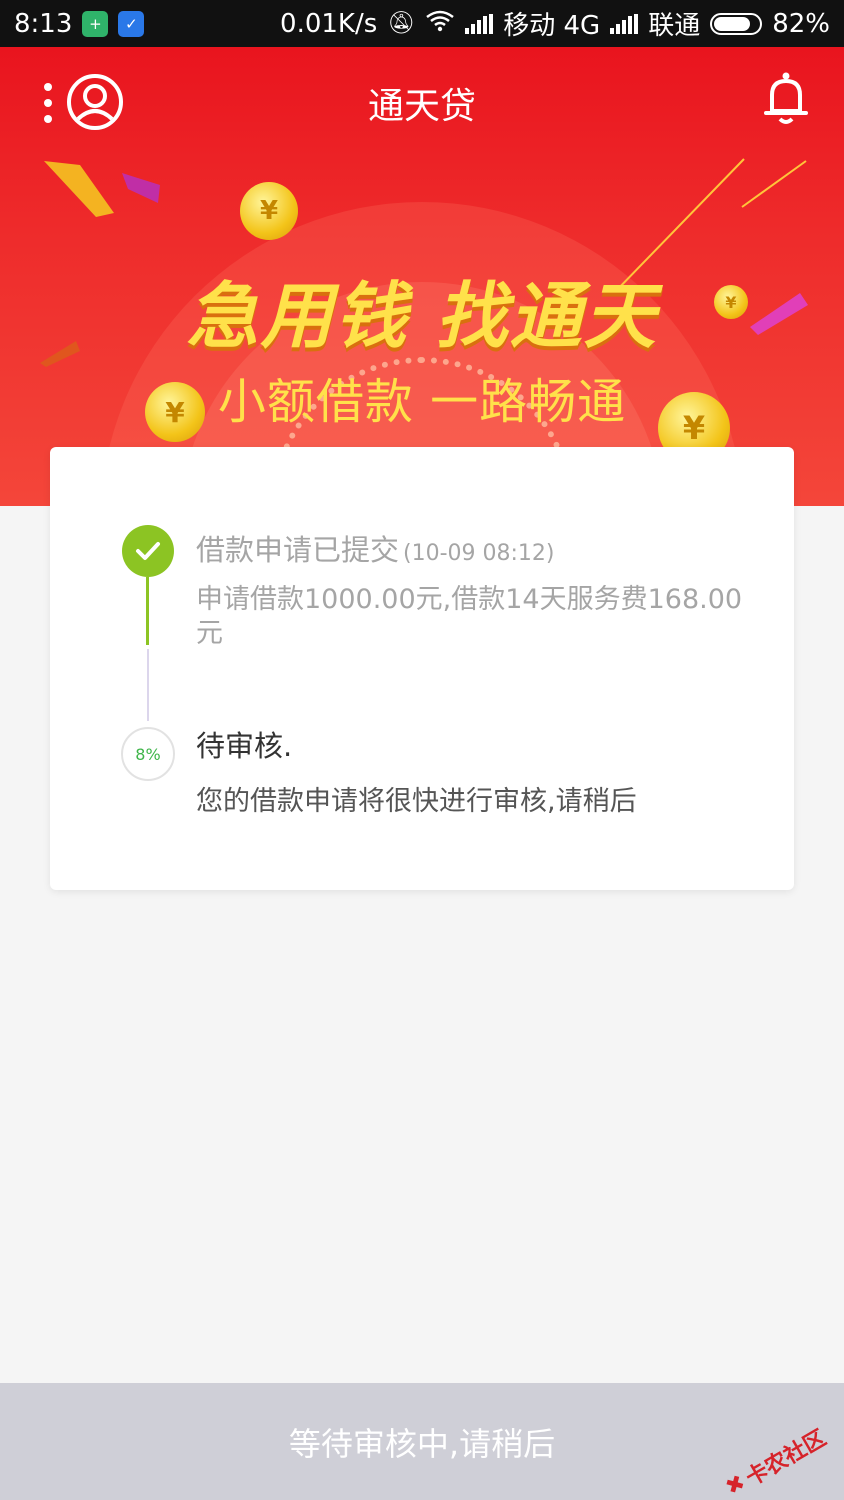  What do you see at coordinates (674, 26) in the screenshot?
I see `carrier-2: 联通` at bounding box center [674, 26].